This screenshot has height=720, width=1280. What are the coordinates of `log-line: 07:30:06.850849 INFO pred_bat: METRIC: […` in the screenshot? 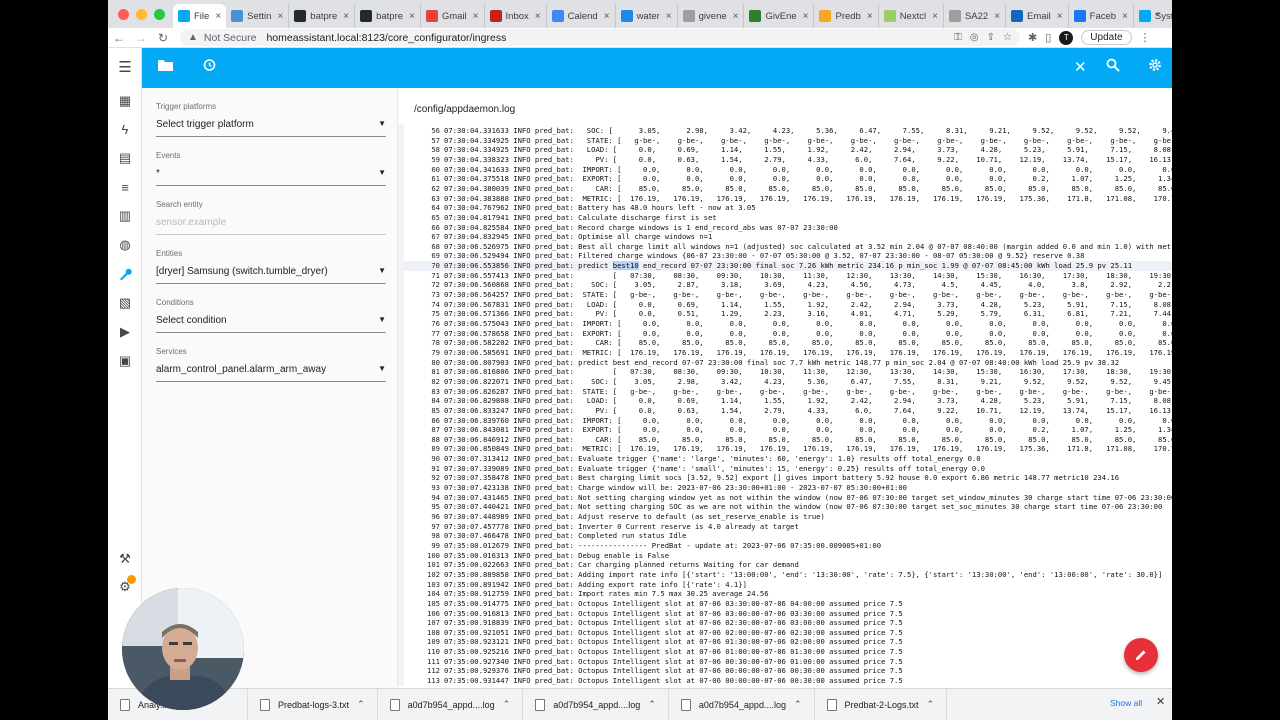 It's located at (808, 449).